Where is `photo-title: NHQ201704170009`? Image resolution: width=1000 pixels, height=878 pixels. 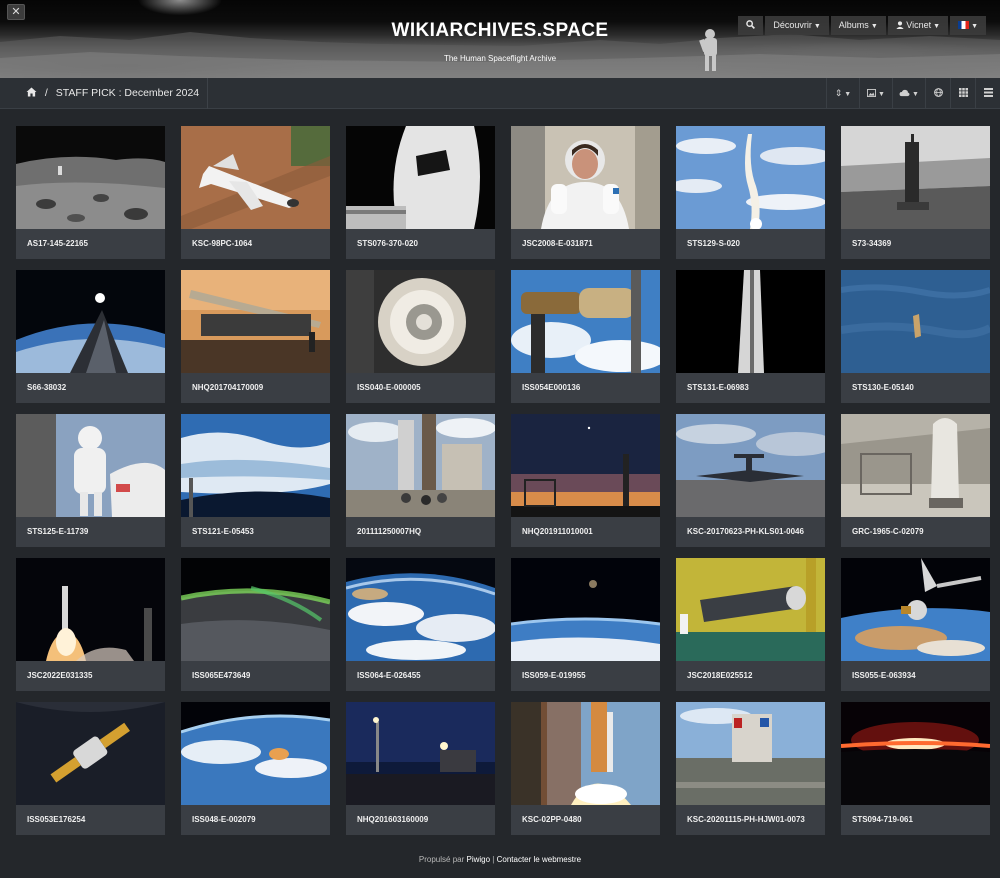
photo-title: NHQ201704170009 is located at coordinates (255, 388).